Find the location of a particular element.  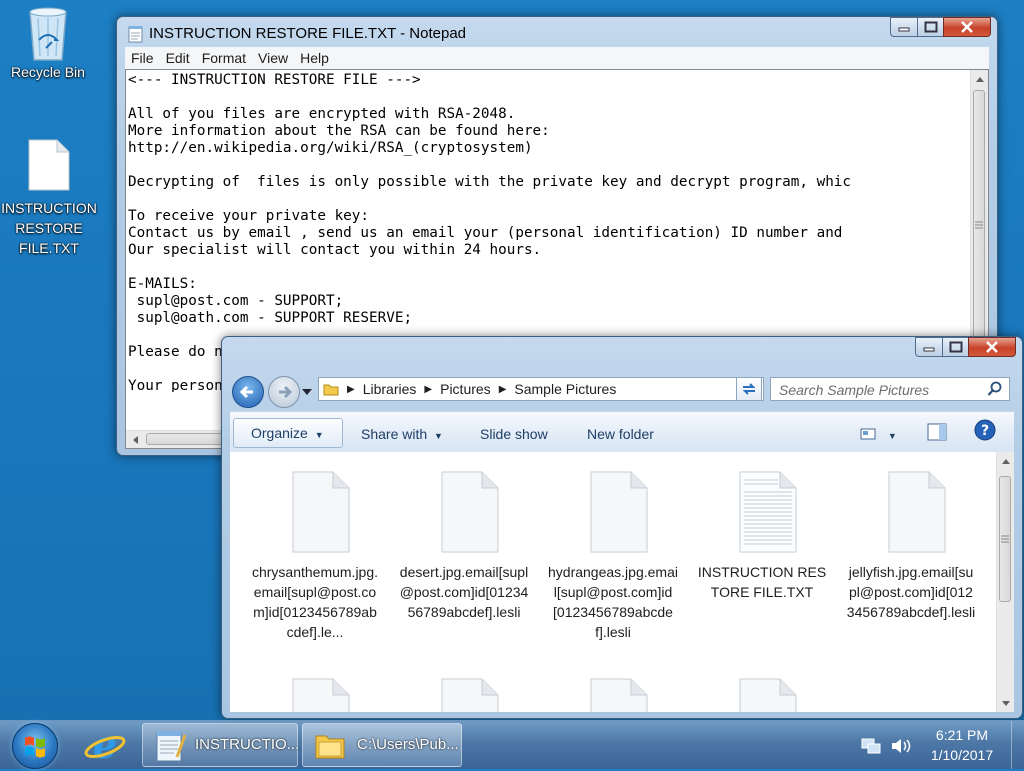

internet-explorer-icon: e is located at coordinates (105, 744).